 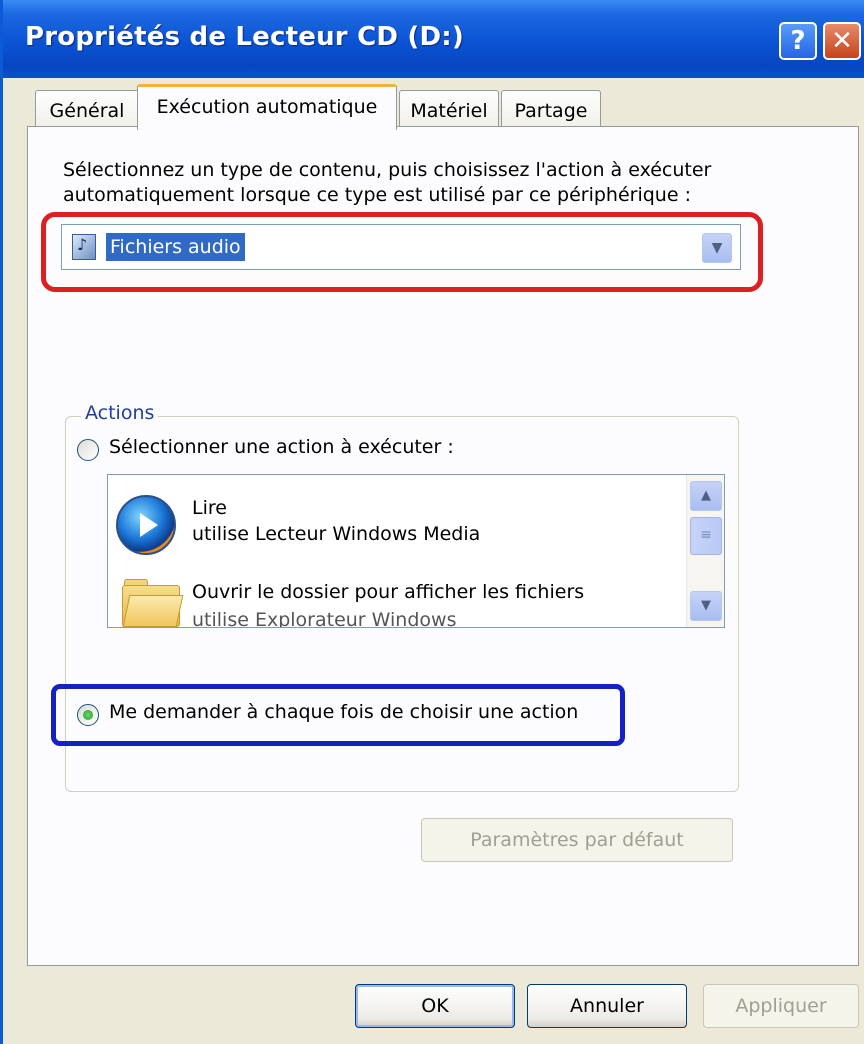 I want to click on ok-button: OK, so click(x=435, y=1006).